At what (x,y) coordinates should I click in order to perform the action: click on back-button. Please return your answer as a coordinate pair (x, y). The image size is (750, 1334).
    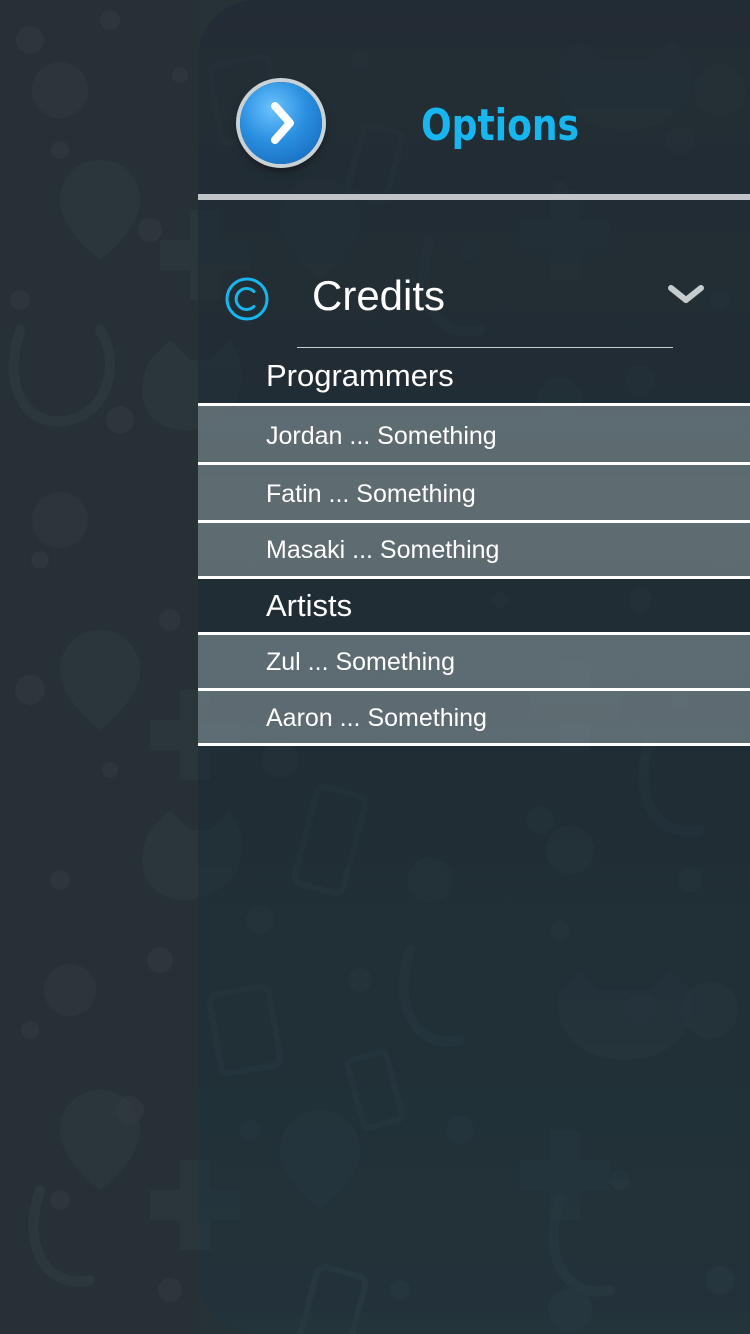
    Looking at the image, I should click on (281, 123).